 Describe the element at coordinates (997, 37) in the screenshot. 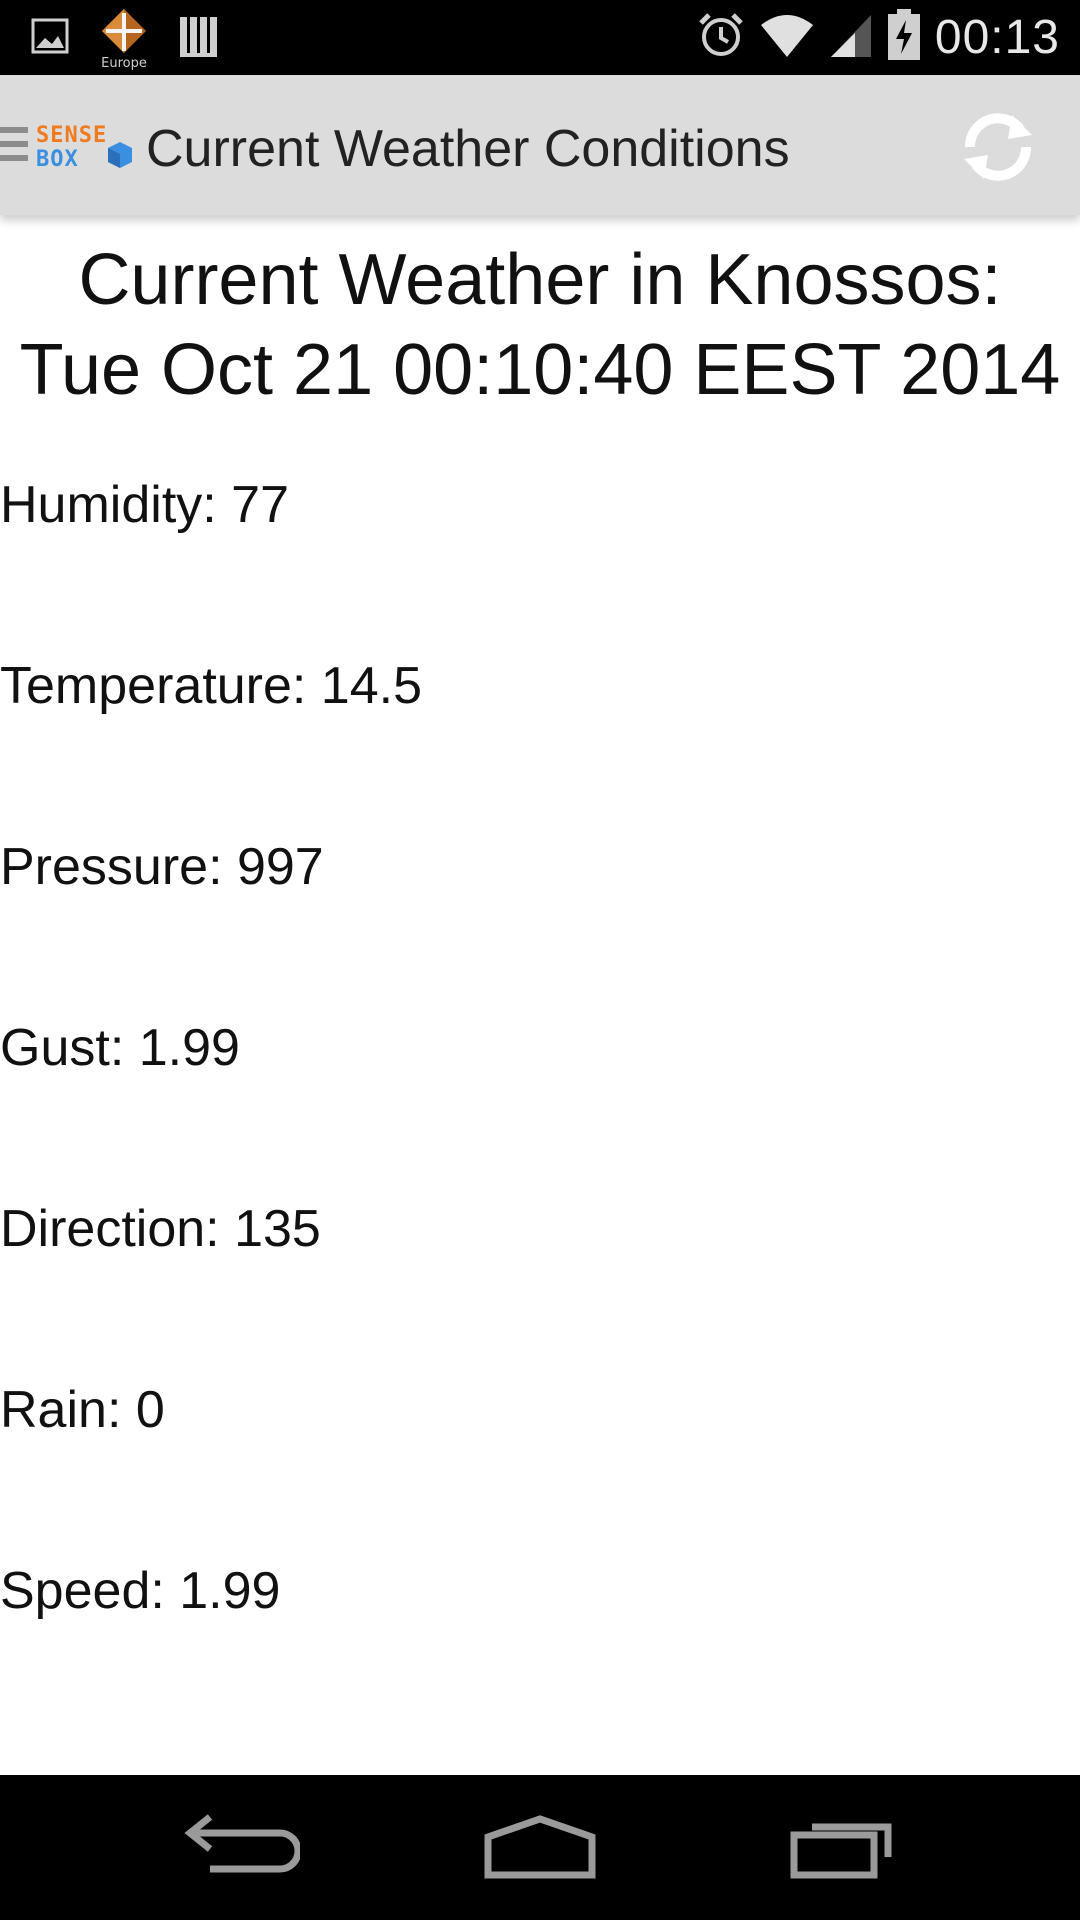

I see `status-clock: 00:13` at that location.